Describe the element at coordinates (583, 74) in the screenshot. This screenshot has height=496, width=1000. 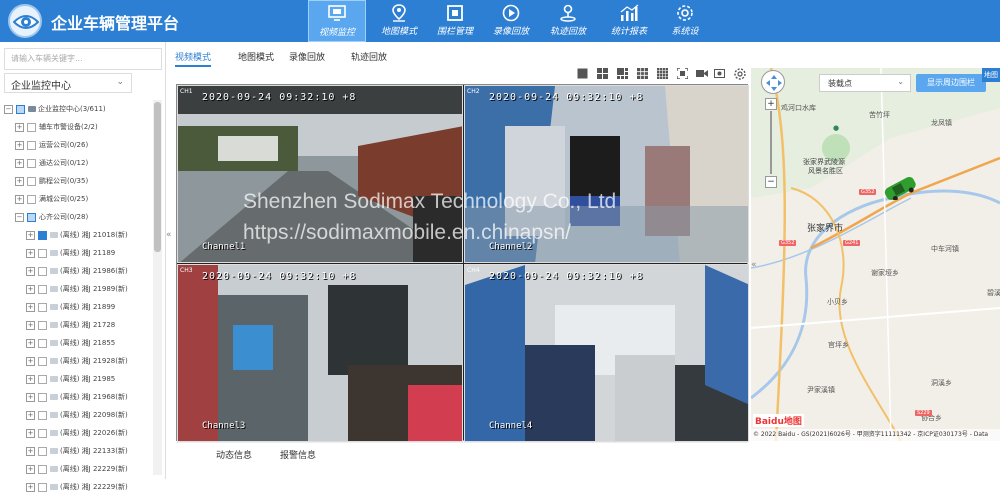
I see `layout-1x1-icon` at that location.